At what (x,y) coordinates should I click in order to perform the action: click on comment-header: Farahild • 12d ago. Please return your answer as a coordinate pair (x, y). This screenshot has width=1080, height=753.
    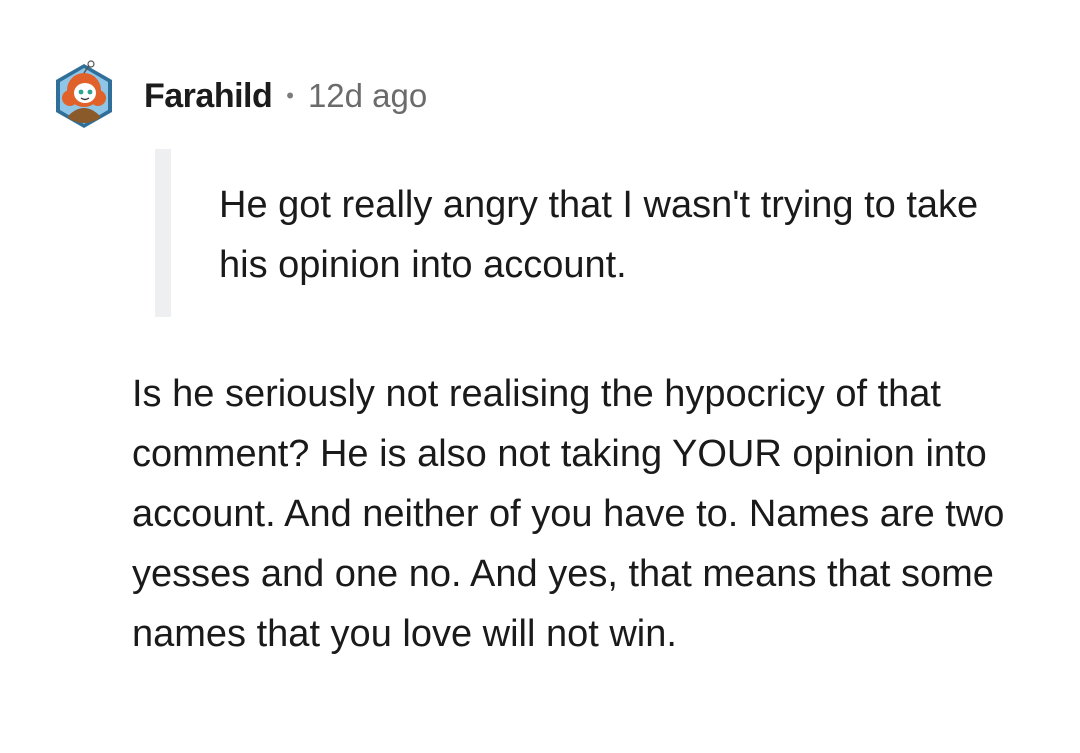
    Looking at the image, I should click on (239, 96).